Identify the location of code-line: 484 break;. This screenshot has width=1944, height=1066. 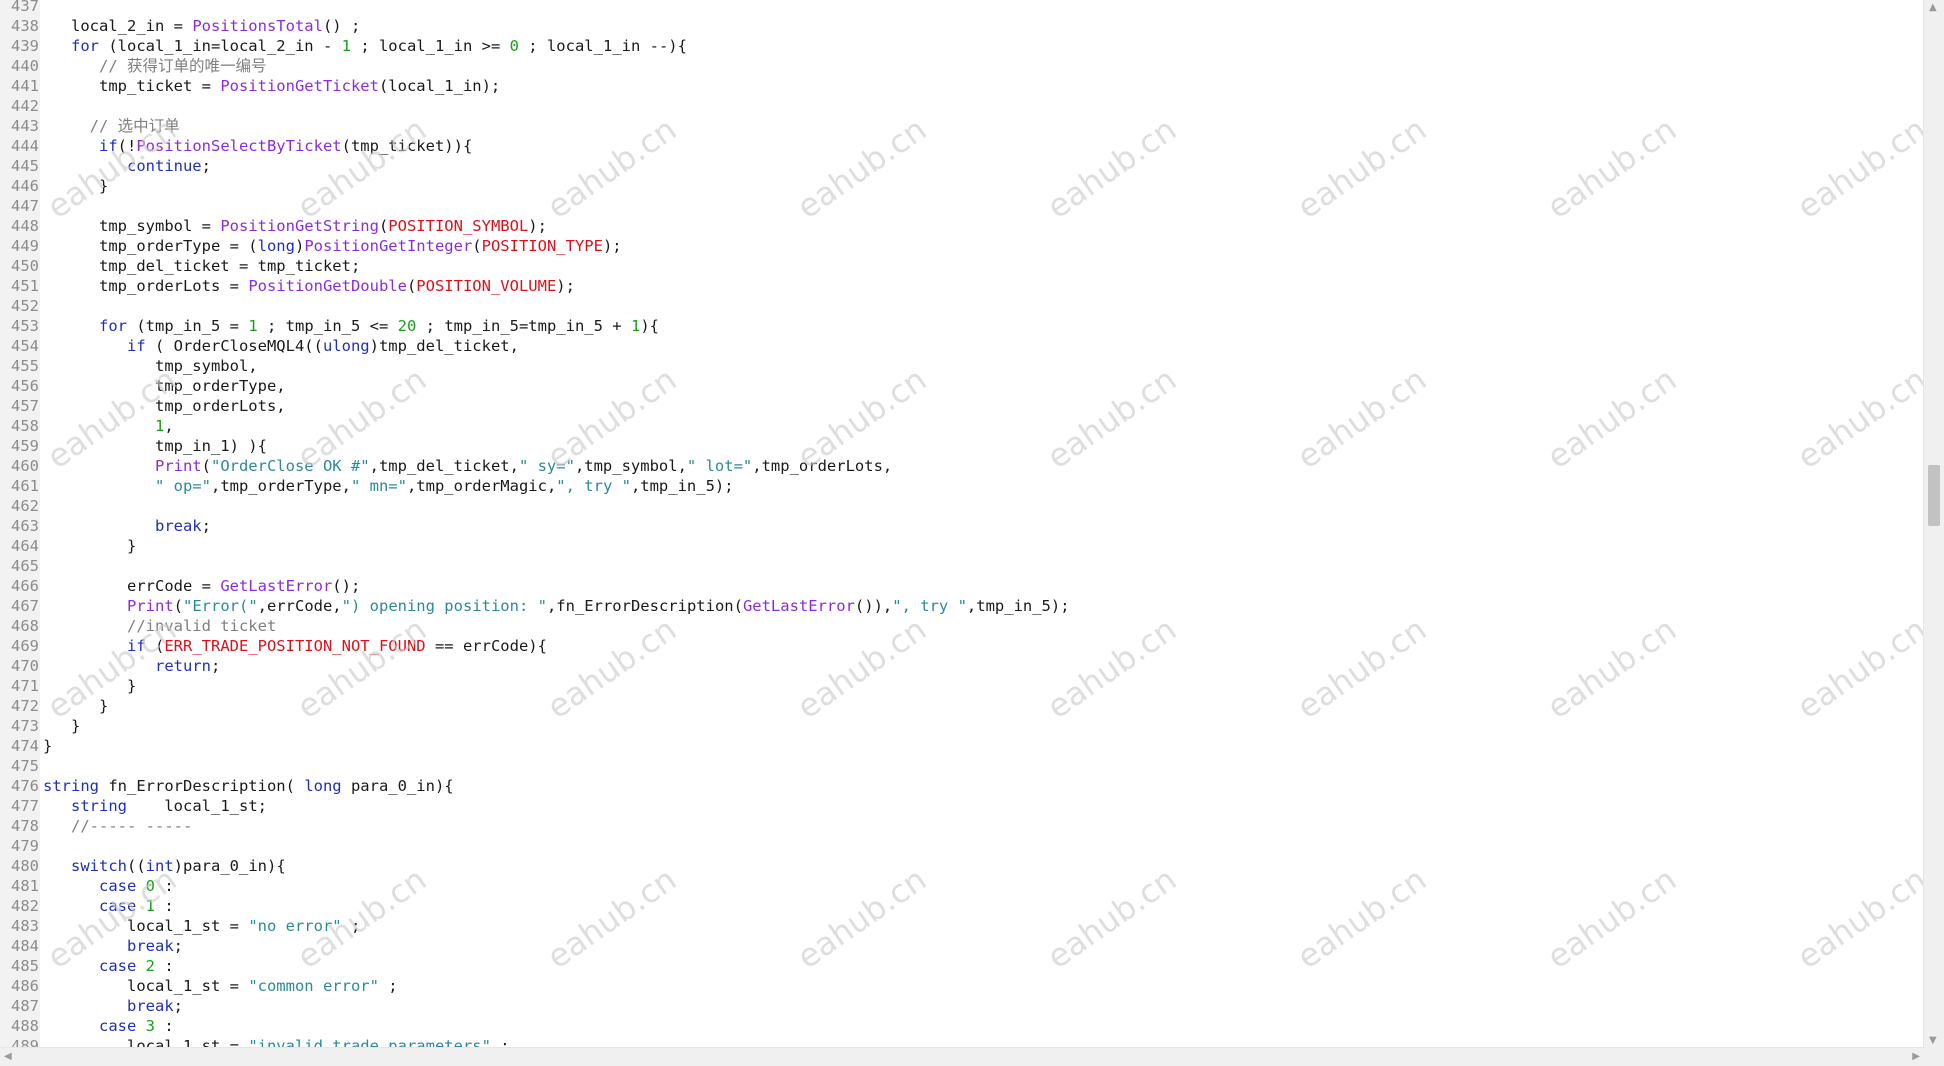
(962, 946).